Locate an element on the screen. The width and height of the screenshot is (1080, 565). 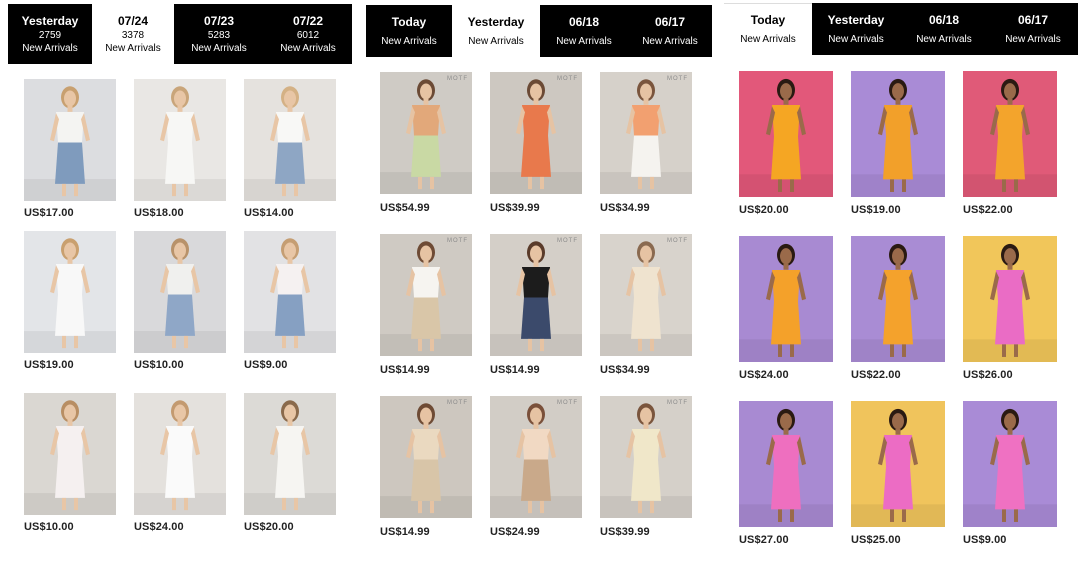
product-price: US$27.00 is located at coordinates (764, 540).